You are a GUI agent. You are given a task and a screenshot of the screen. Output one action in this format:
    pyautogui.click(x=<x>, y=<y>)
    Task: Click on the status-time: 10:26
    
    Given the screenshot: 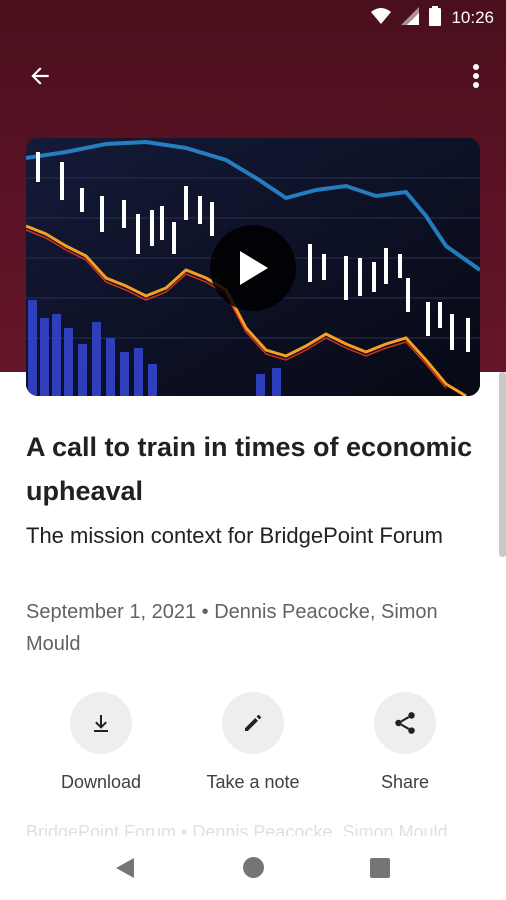 What is the action you would take?
    pyautogui.click(x=472, y=17)
    